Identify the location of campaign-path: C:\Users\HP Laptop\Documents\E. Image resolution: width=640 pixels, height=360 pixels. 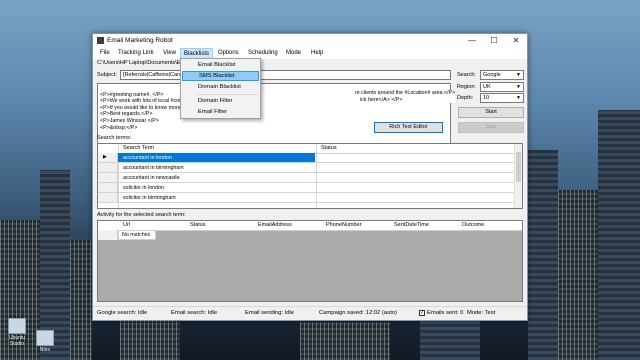
(139, 63).